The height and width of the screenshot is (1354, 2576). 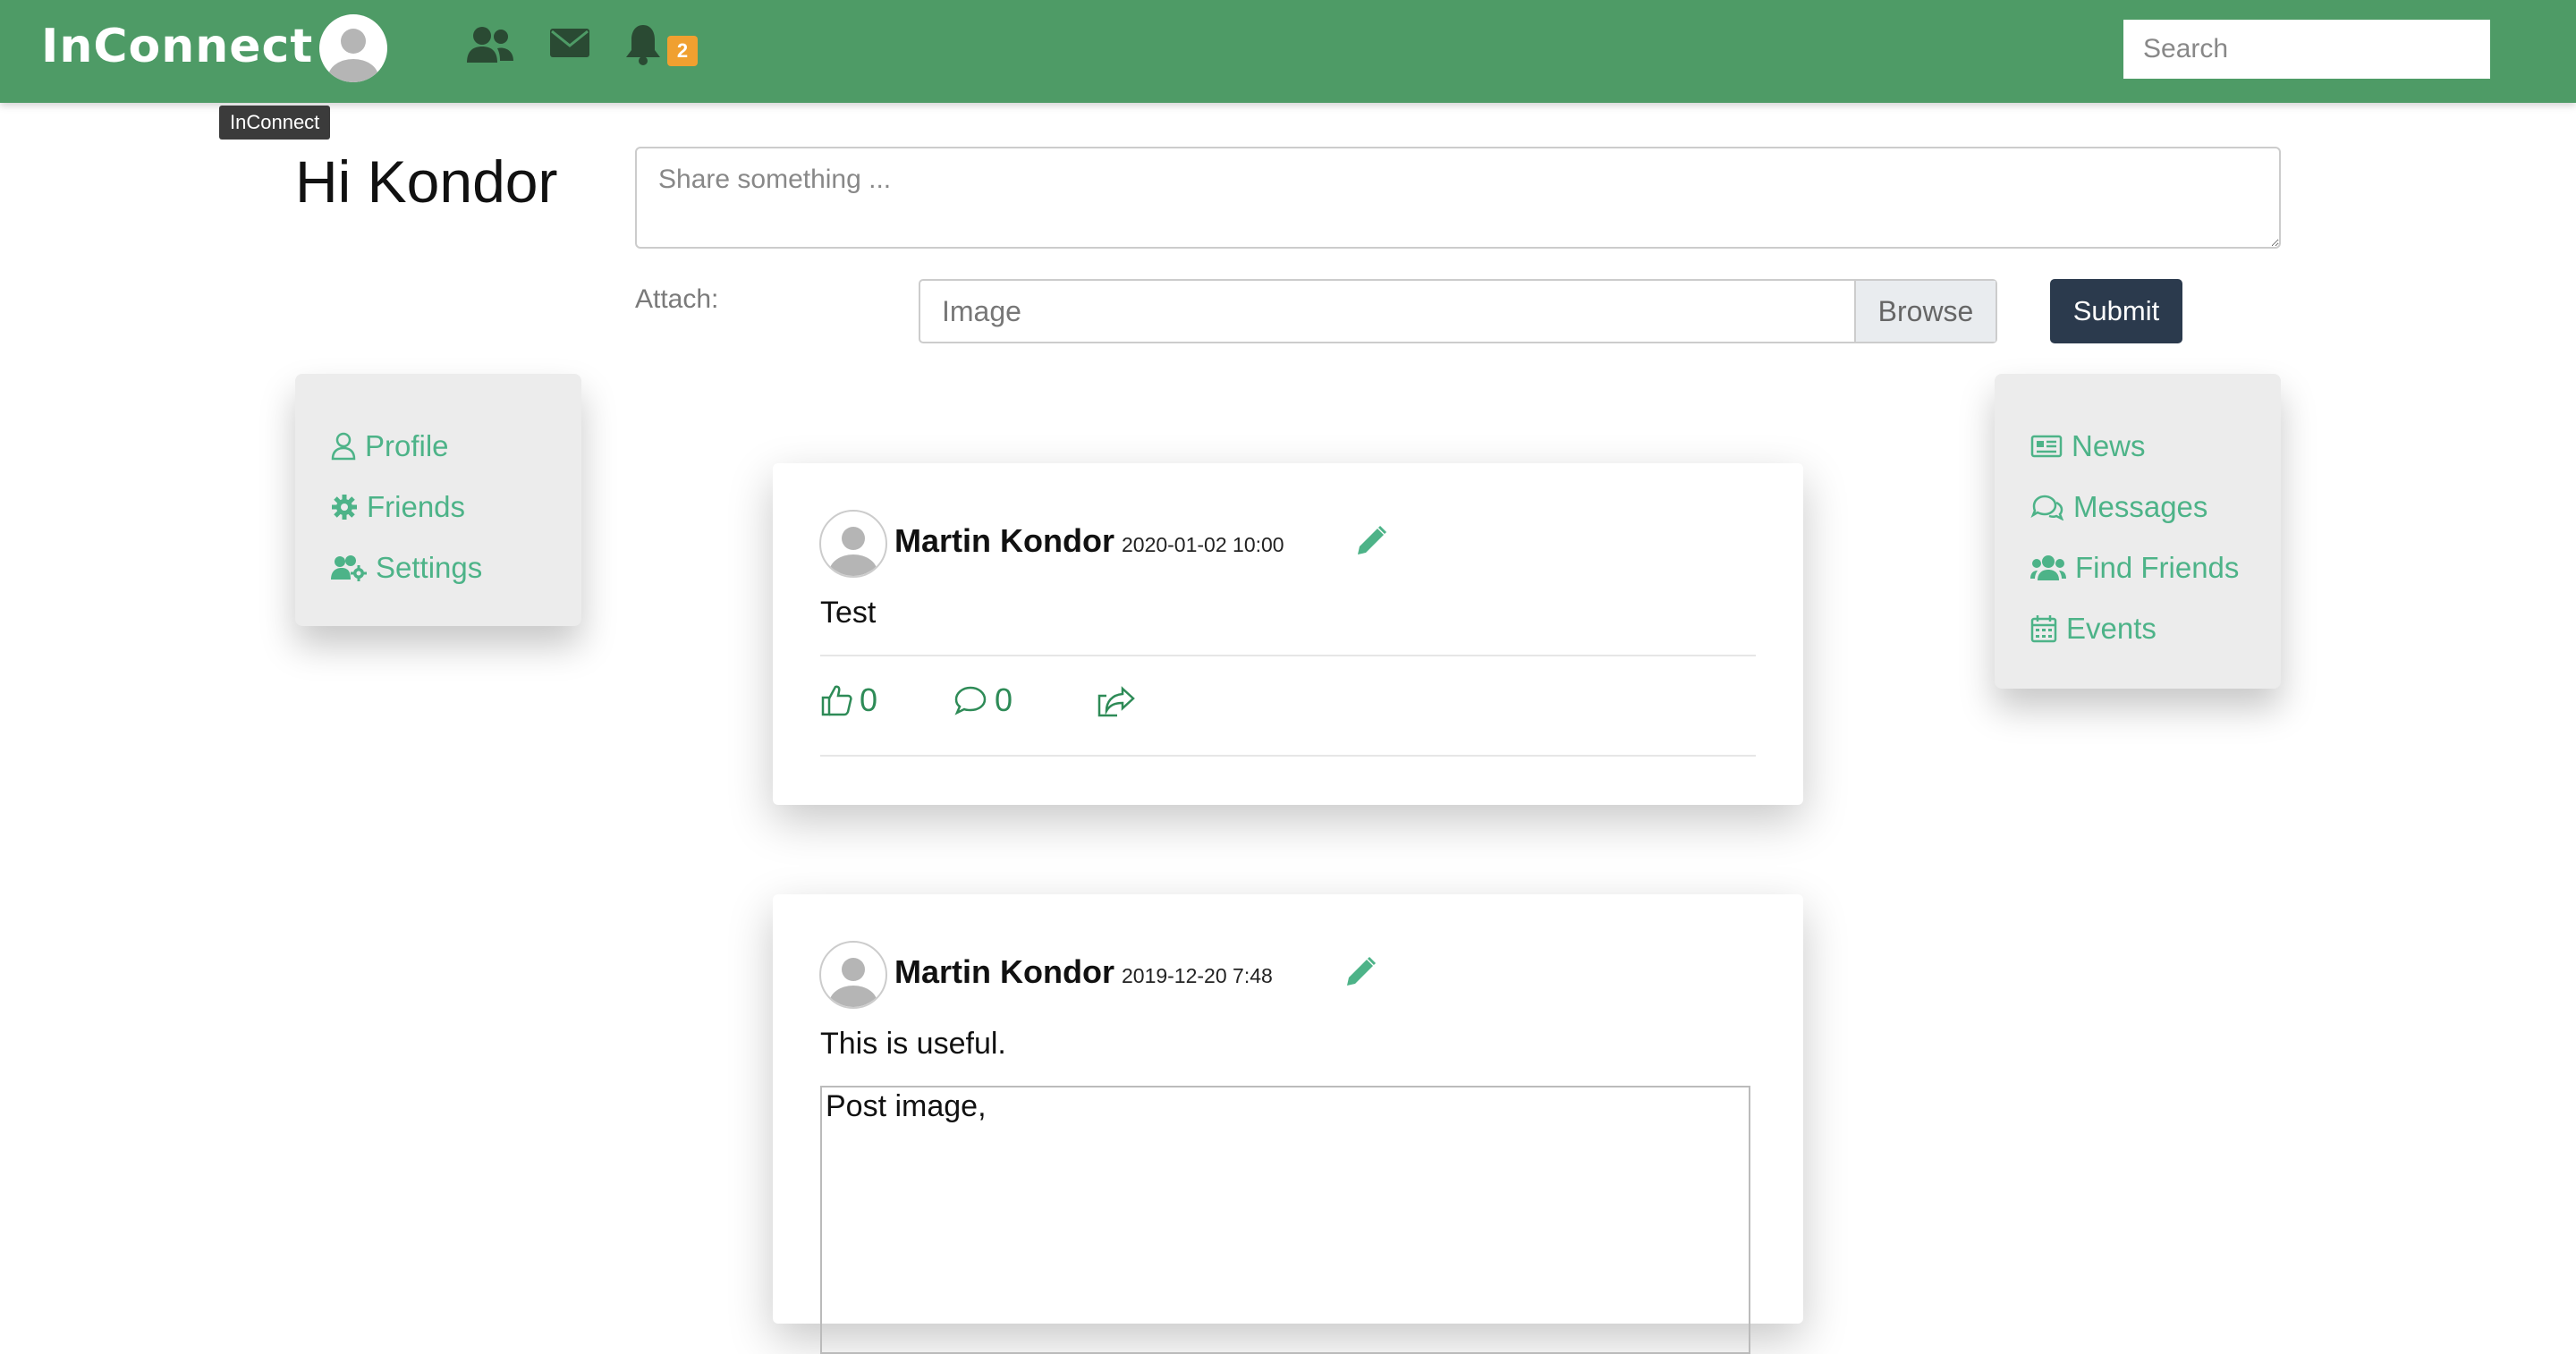 I want to click on user-icon, so click(x=343, y=446).